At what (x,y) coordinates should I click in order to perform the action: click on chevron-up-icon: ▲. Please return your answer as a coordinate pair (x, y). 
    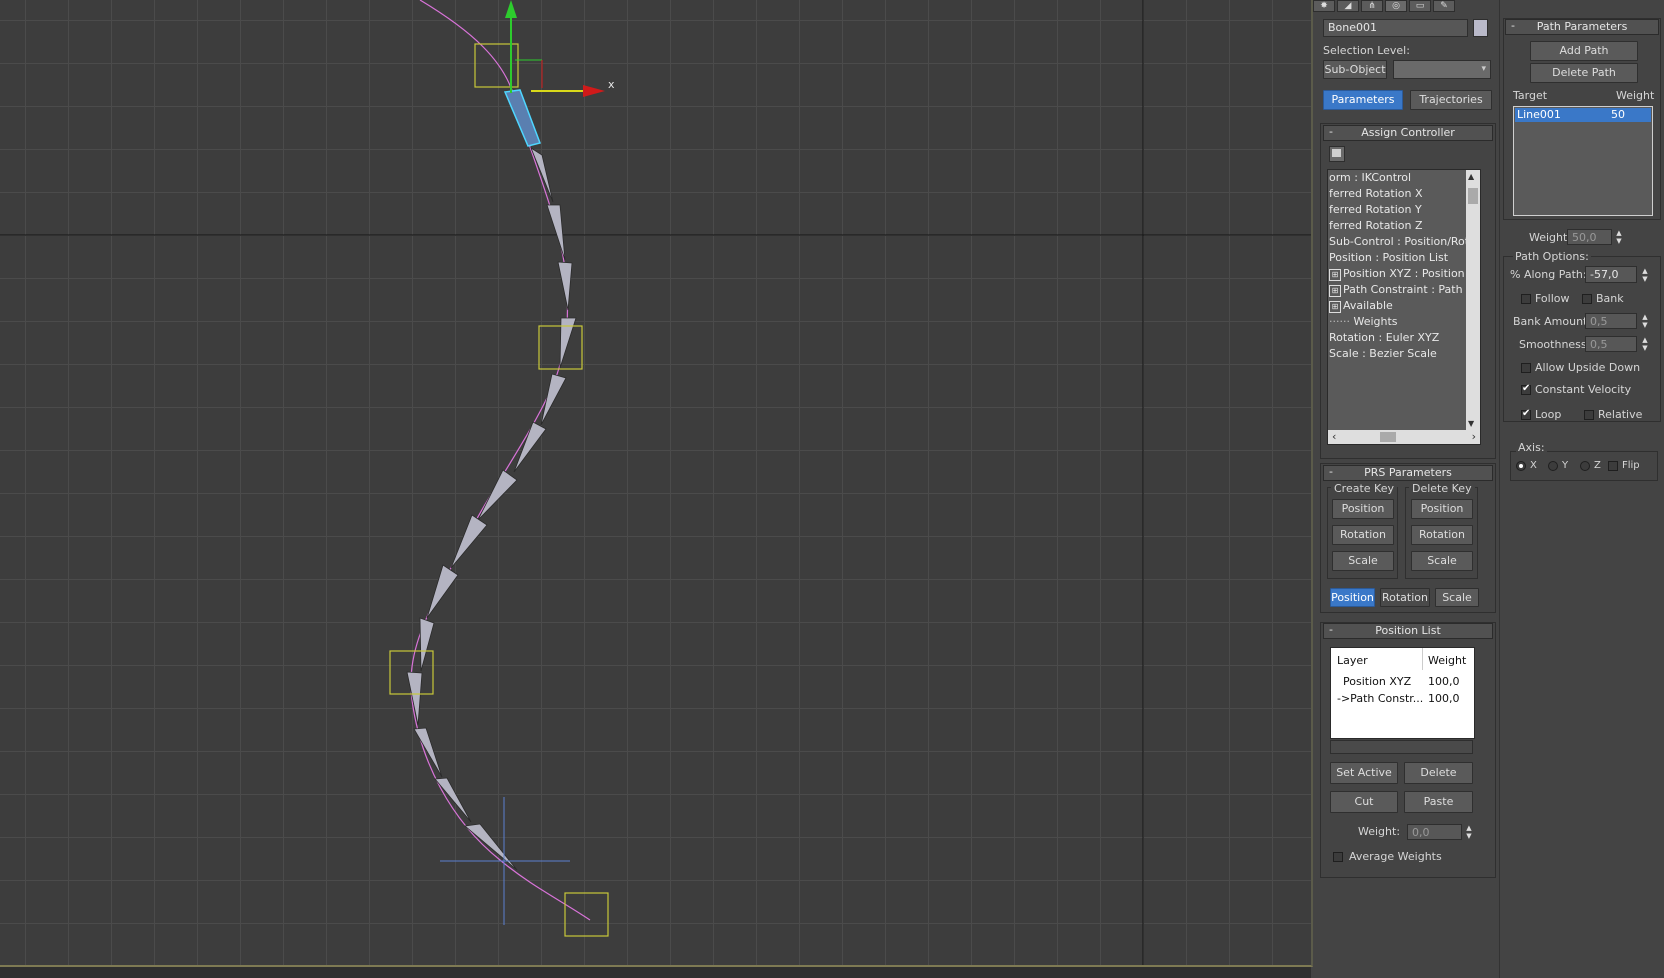
    Looking at the image, I should click on (1471, 176).